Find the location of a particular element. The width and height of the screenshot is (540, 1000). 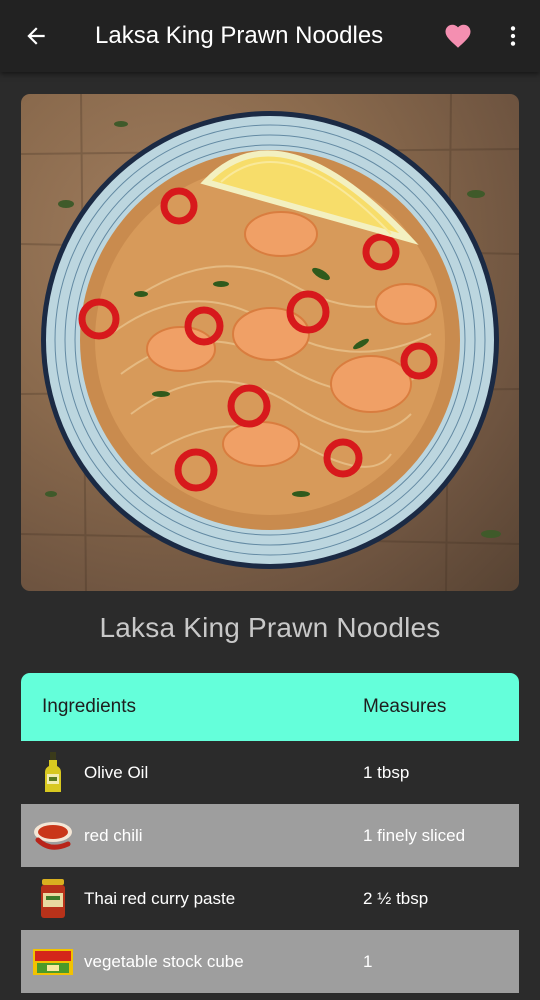

more-vert-icon is located at coordinates (513, 36).